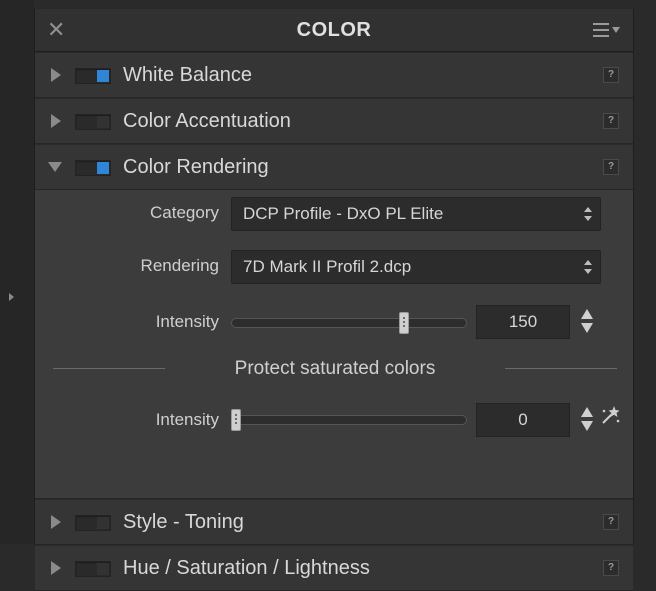 This screenshot has height=591, width=656. Describe the element at coordinates (343, 213) in the screenshot. I see `category-value: DCP Profile - DxO PL Elite` at that location.